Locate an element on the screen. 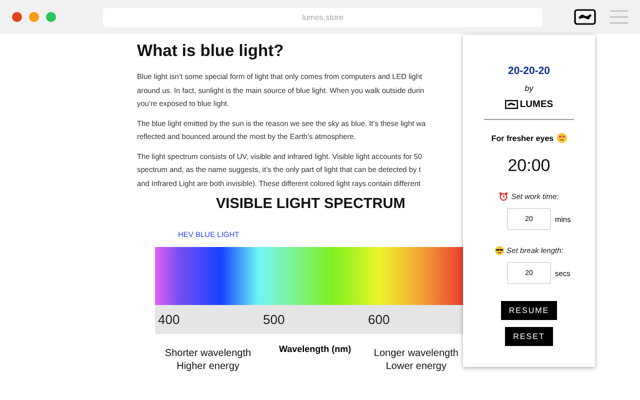 This screenshot has width=640, height=400. tick-label: 500 is located at coordinates (274, 319).